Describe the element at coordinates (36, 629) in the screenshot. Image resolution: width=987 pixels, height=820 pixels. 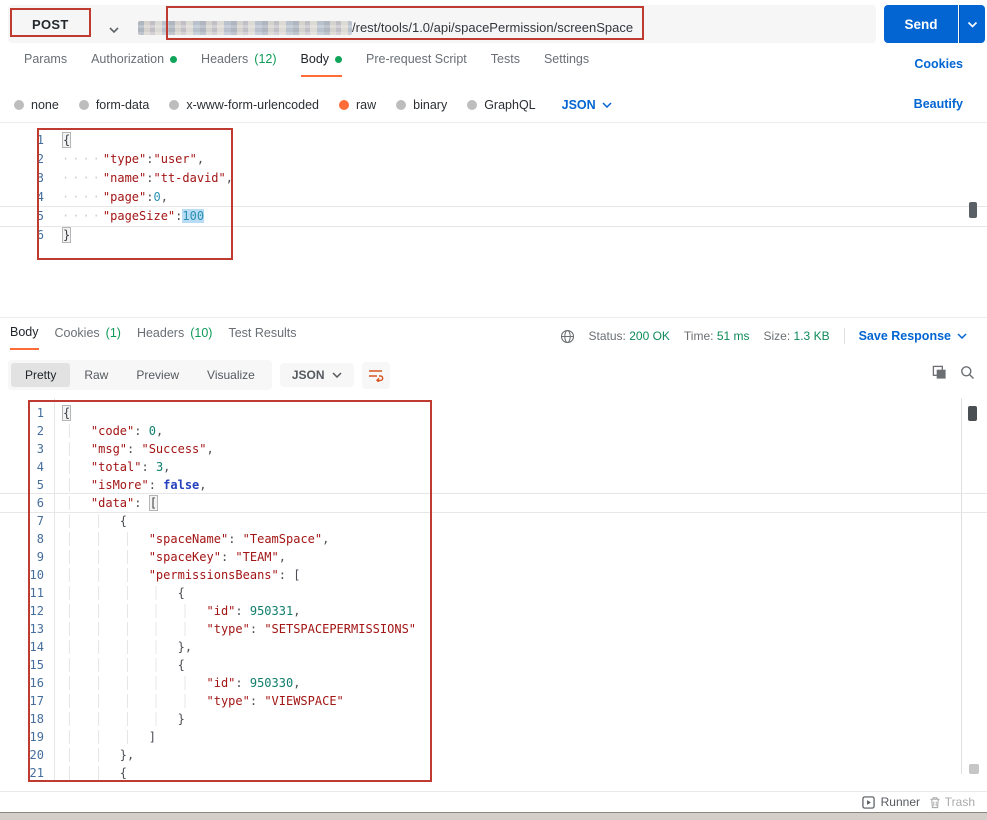
I see `line-number: 13` at that location.